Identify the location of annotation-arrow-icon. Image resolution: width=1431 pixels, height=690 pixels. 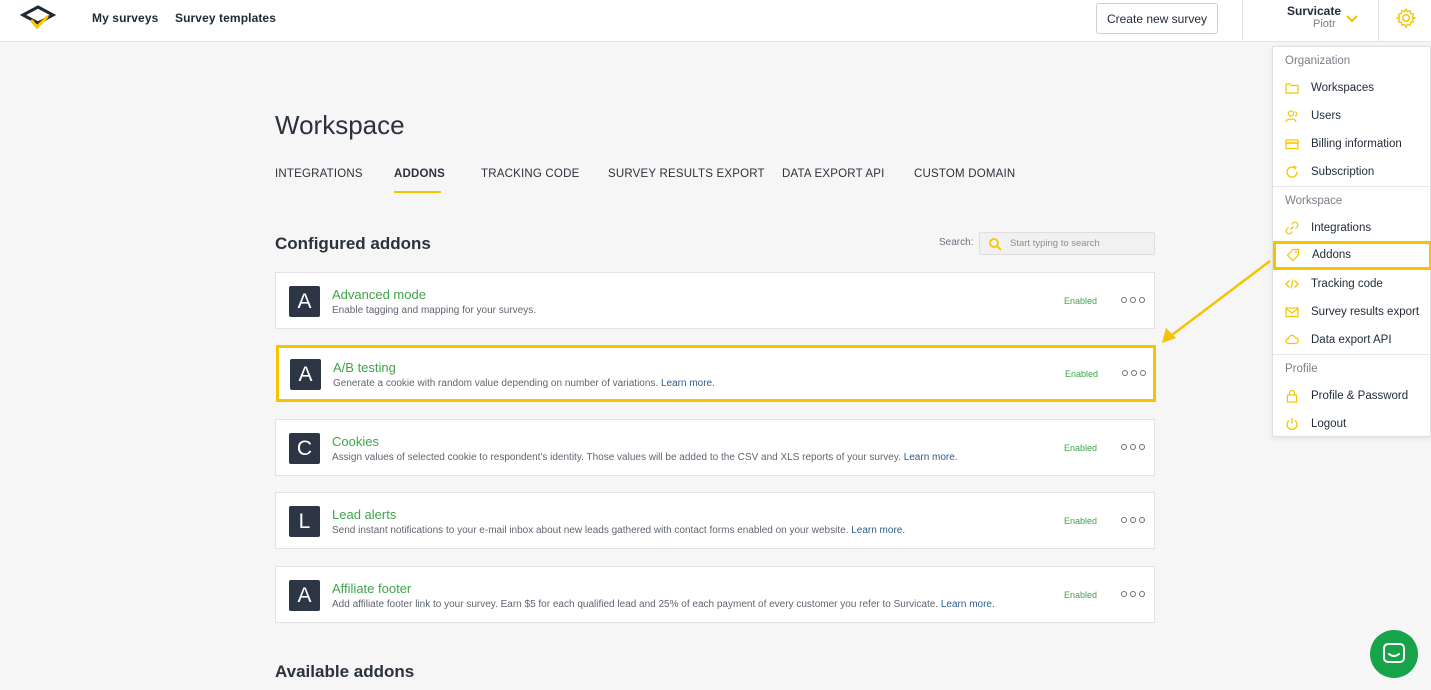
(1216, 301).